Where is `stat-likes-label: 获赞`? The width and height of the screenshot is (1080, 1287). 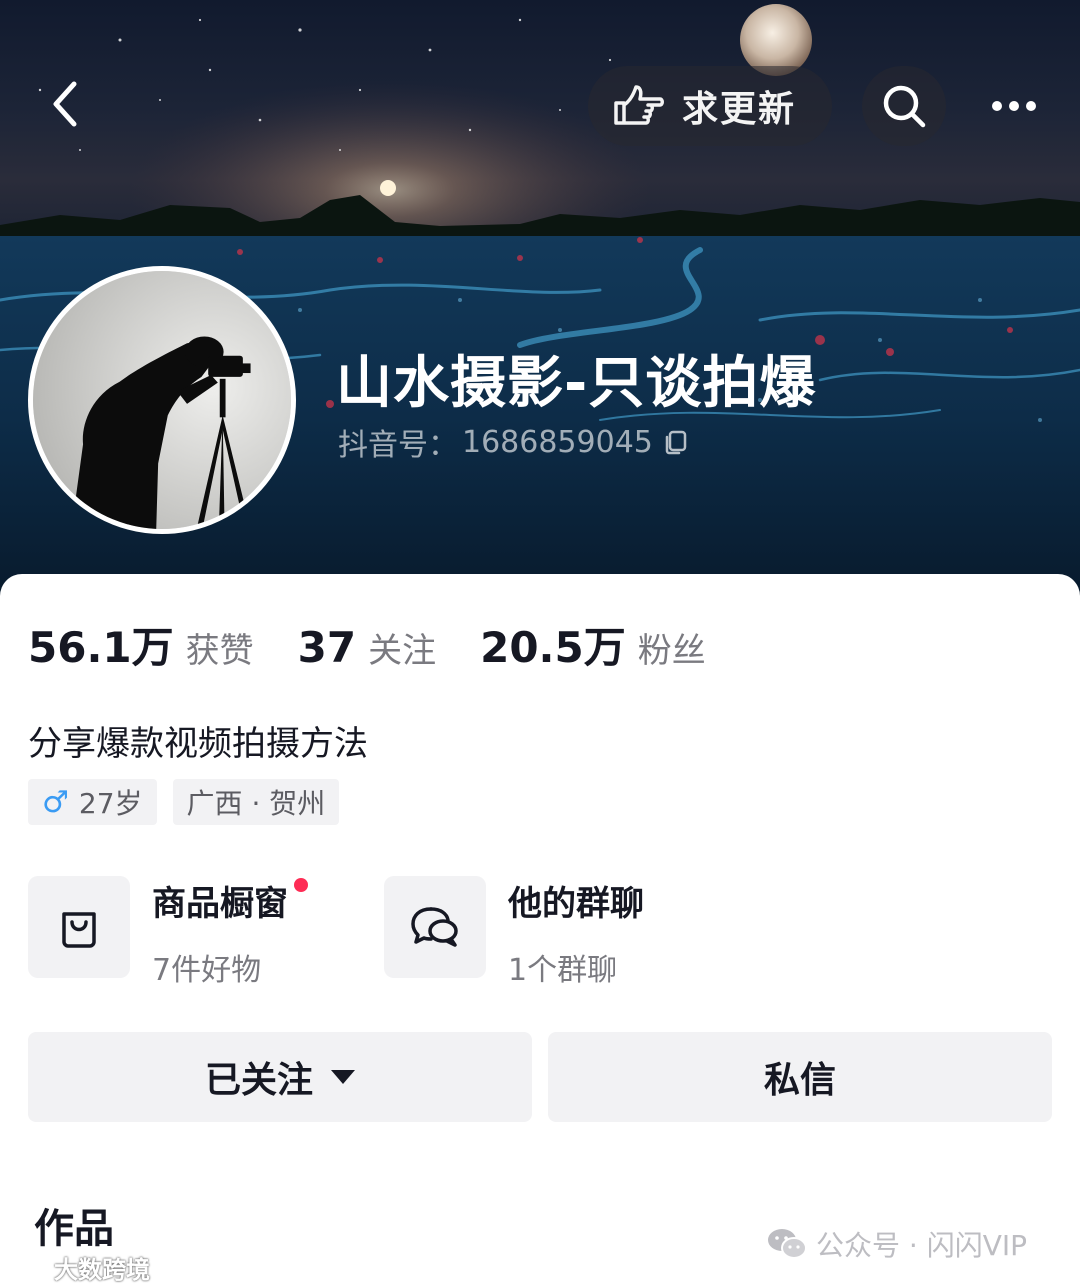
stat-likes-label: 获赞 is located at coordinates (219, 651).